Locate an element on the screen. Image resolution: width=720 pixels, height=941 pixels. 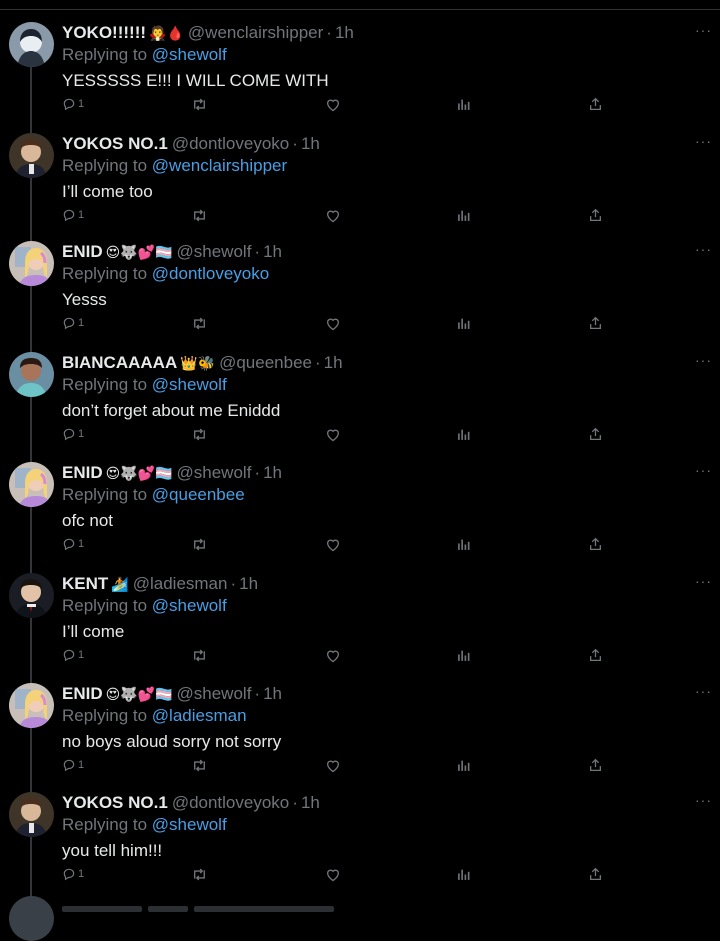
avatar-partial is located at coordinates (31, 918).